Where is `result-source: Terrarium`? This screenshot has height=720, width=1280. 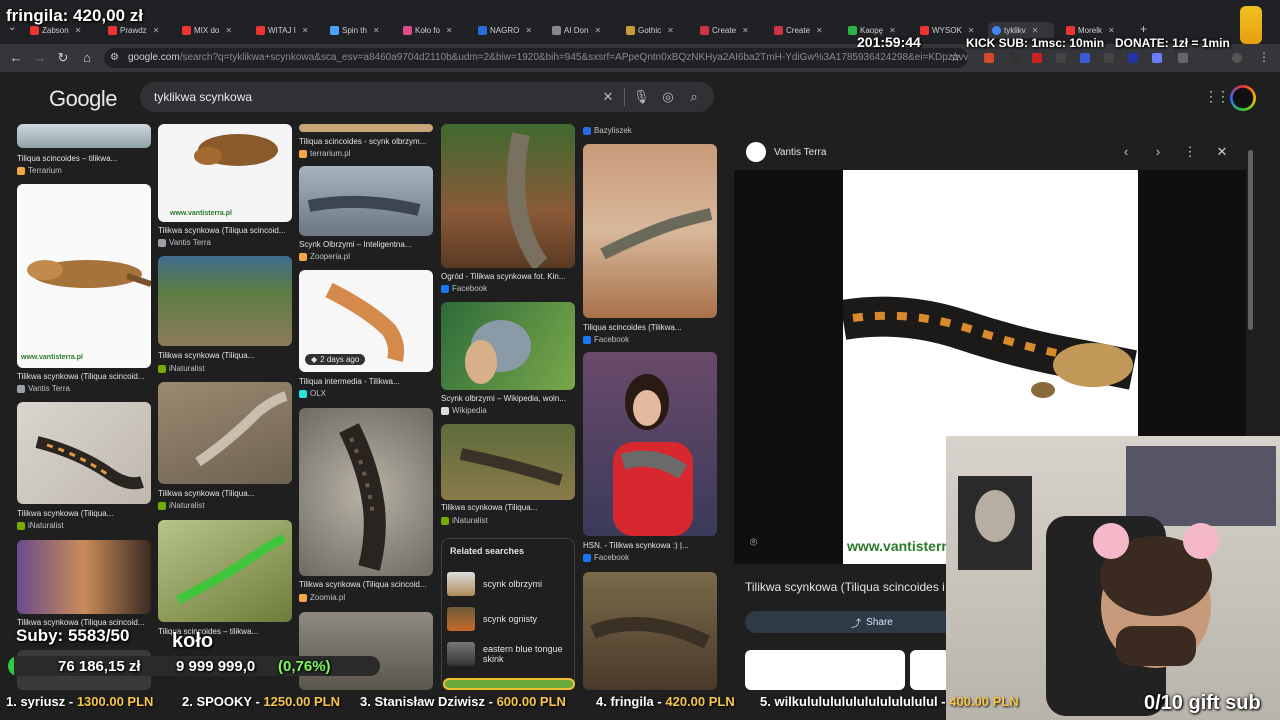
result-source: Terrarium is located at coordinates (39, 170).